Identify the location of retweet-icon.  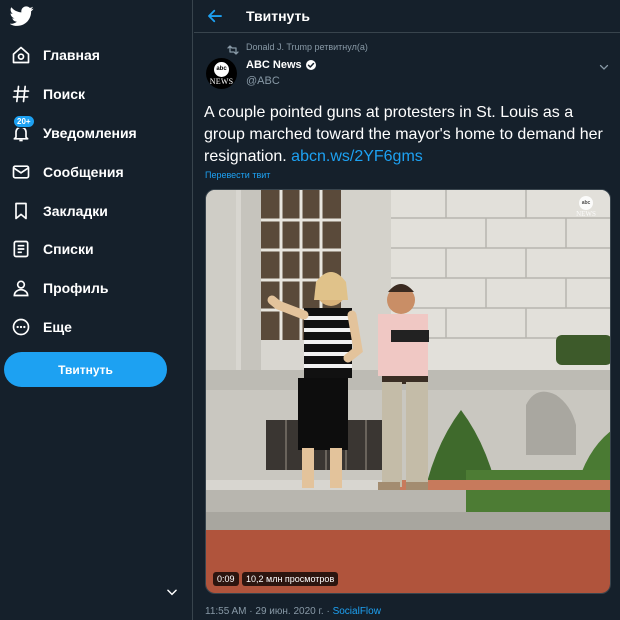
(233, 48).